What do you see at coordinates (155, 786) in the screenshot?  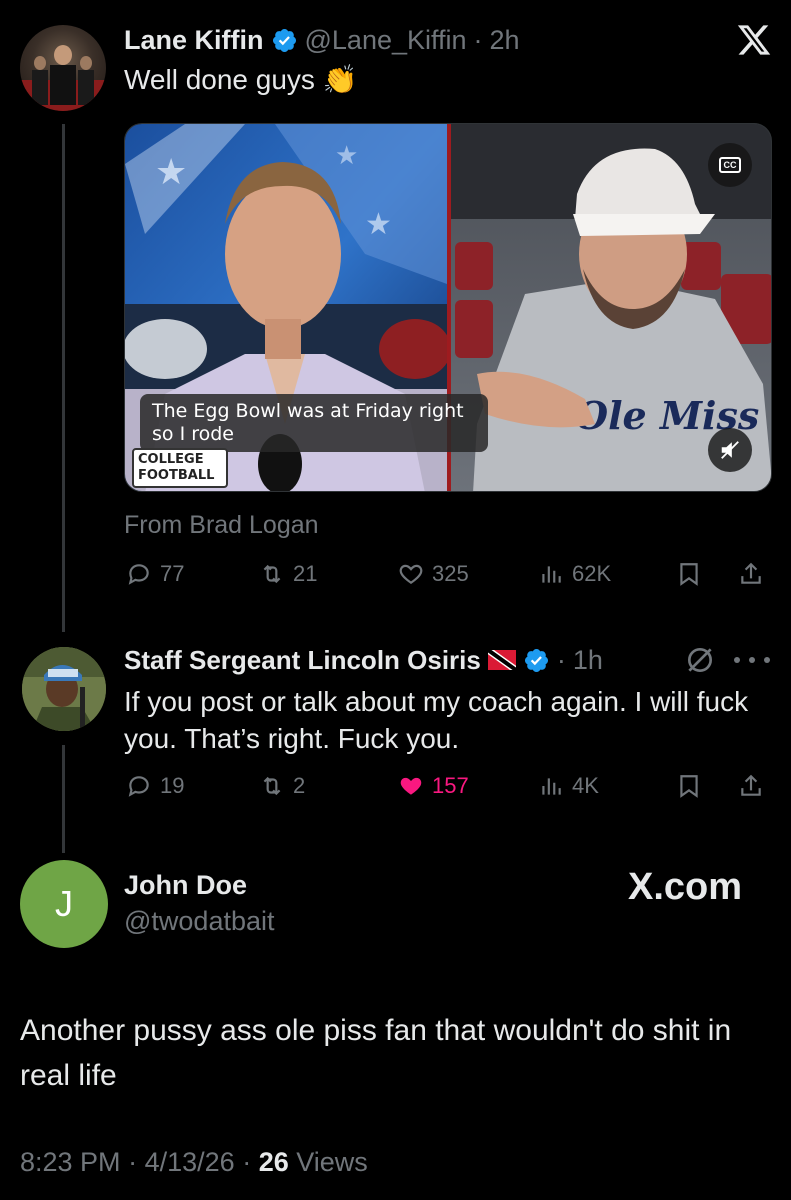 I see `reply-button: 19` at bounding box center [155, 786].